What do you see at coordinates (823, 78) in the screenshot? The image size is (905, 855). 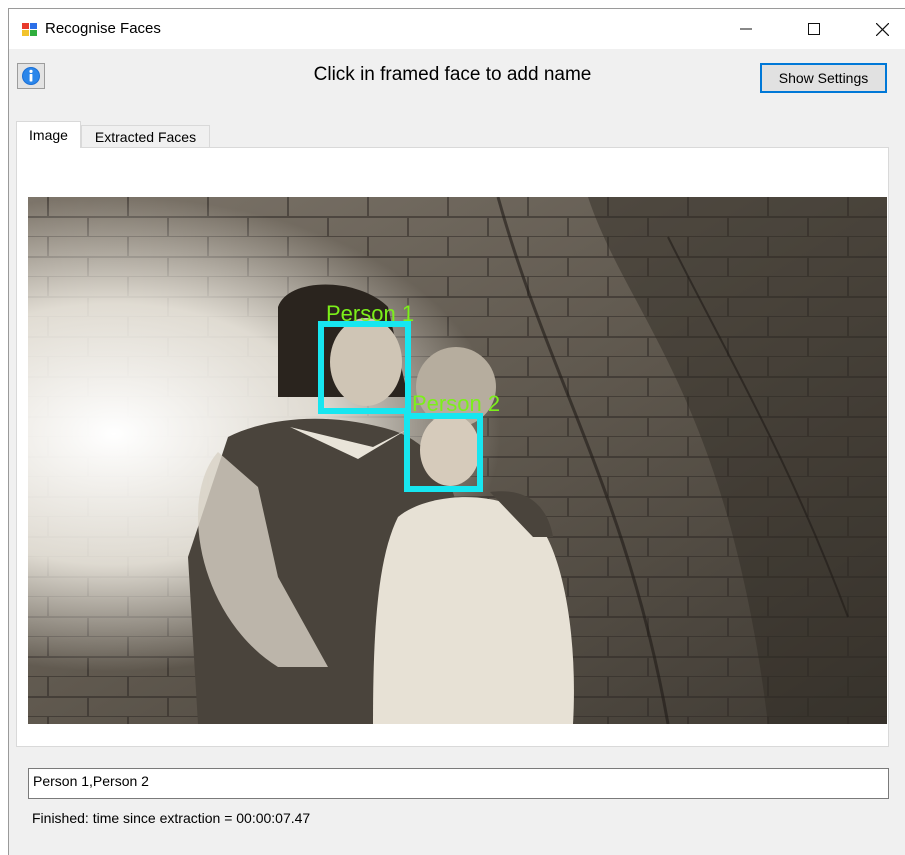 I see `show-settings-button: Show Settings` at bounding box center [823, 78].